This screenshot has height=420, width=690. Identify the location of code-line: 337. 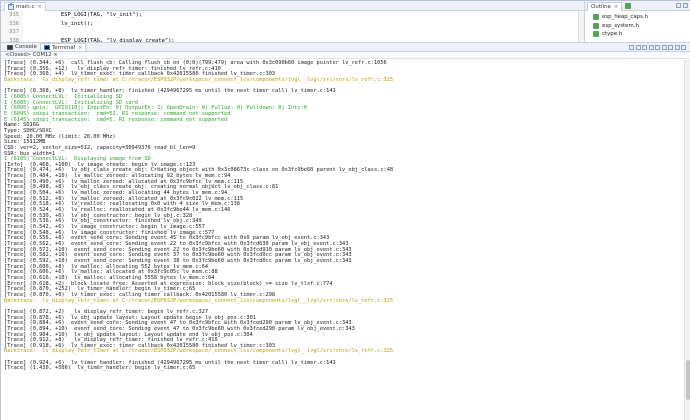
(292, 32).